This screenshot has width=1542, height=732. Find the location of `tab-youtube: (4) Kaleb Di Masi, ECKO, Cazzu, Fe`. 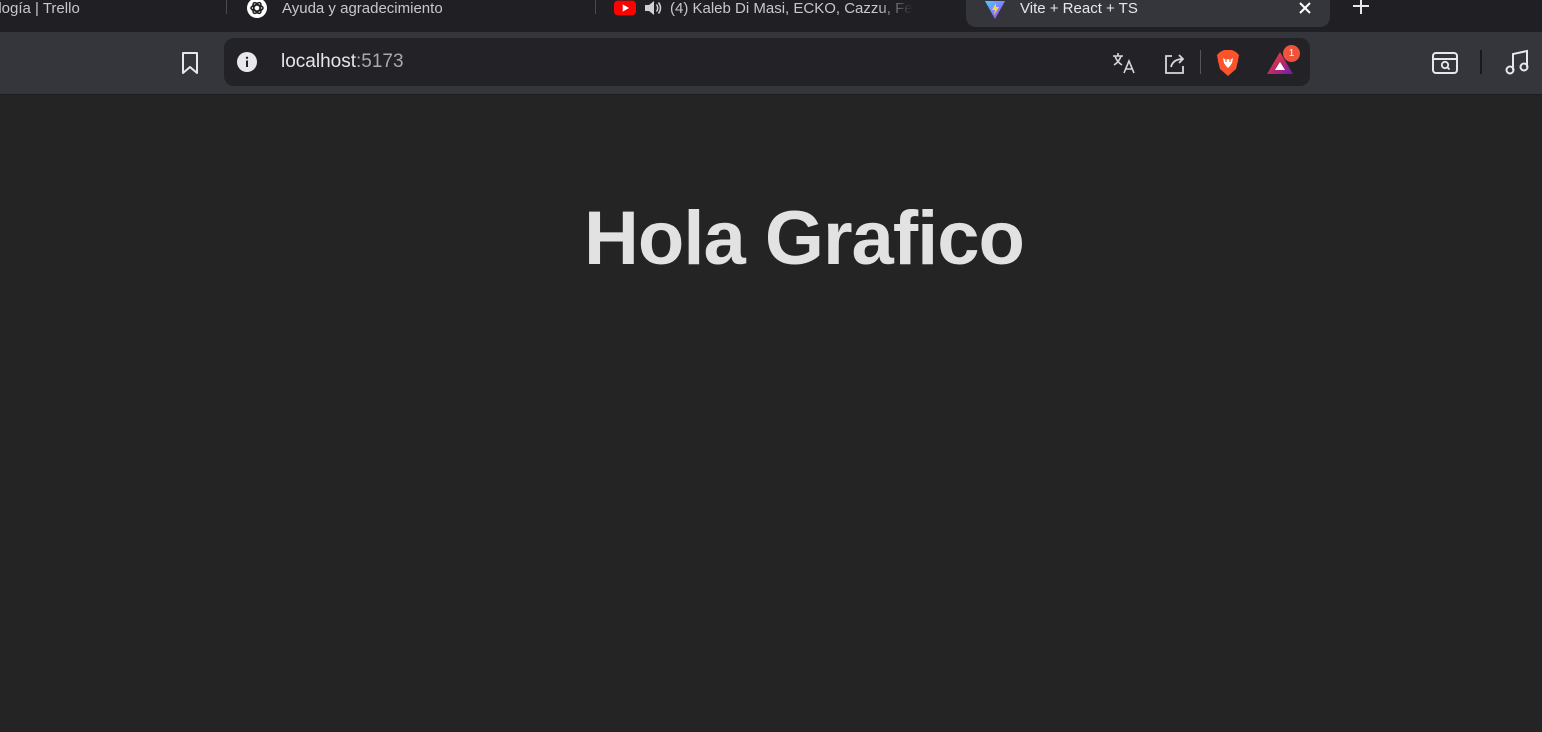

tab-youtube: (4) Kaleb Di Masi, ECKO, Cazzu, Fe is located at coordinates (779, 13).